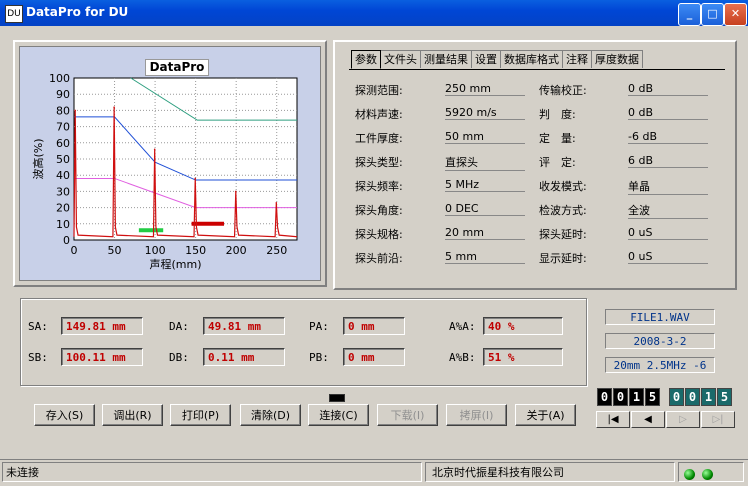 The image size is (748, 486). What do you see at coordinates (485, 185) in the screenshot?
I see `param-value: 5 MHz` at bounding box center [485, 185].